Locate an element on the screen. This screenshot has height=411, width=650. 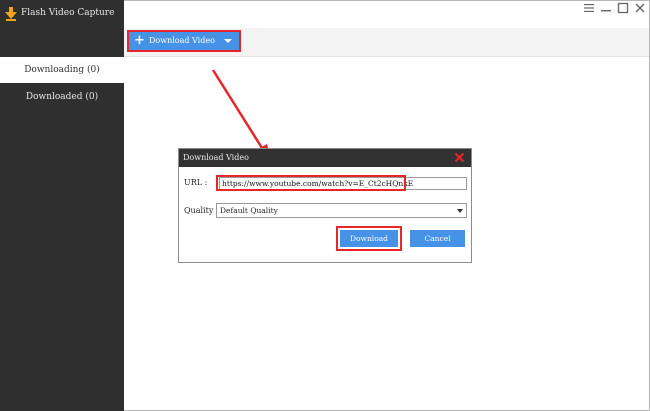
window-controls is located at coordinates (614, 9).